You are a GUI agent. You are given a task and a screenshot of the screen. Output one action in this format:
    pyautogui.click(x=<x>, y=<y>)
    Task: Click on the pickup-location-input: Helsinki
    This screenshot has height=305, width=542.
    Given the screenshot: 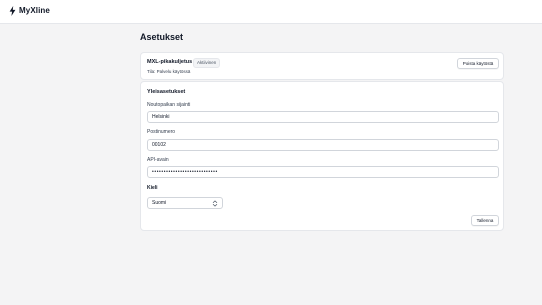 What is the action you would take?
    pyautogui.click(x=323, y=117)
    